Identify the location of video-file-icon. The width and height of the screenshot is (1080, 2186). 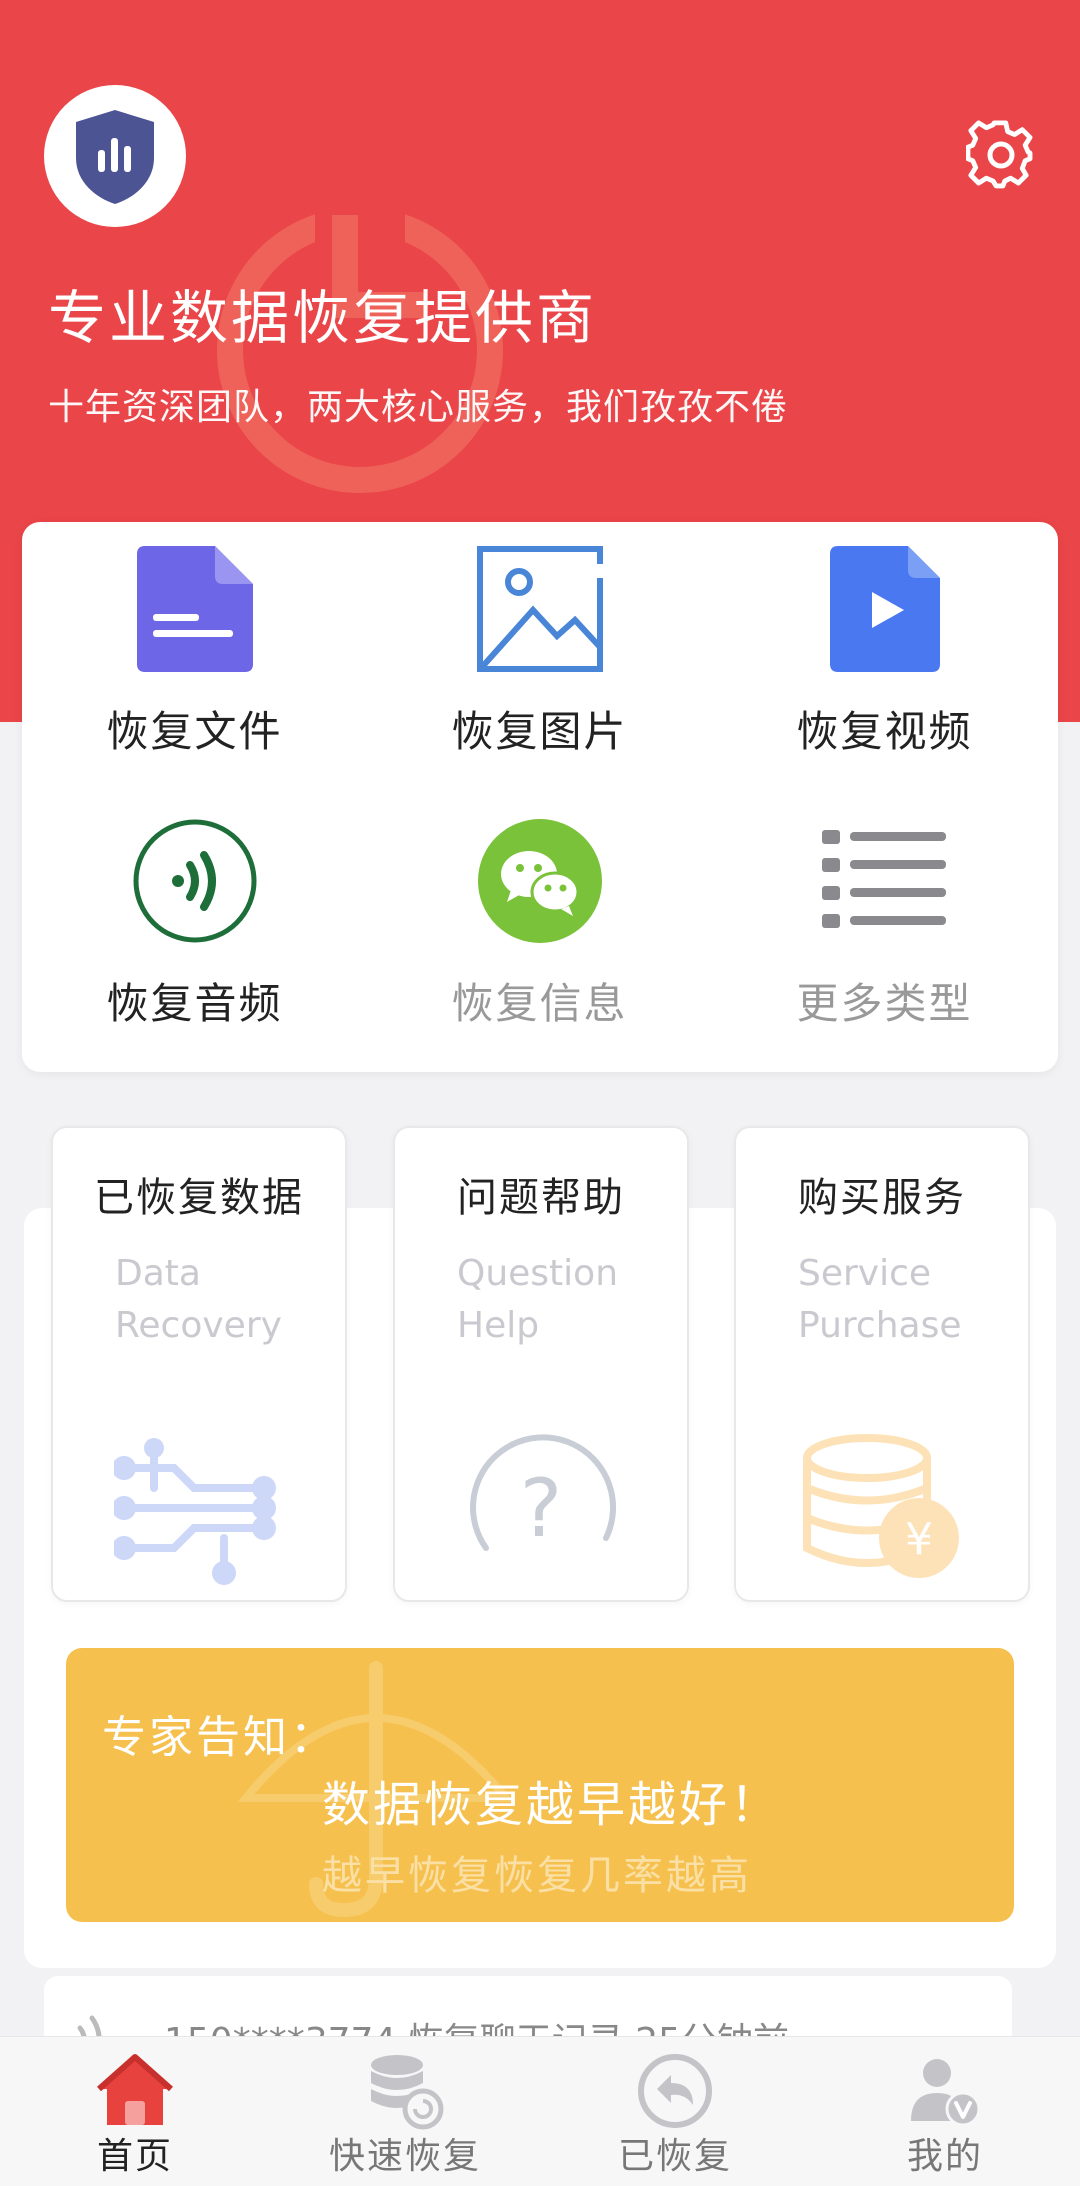
(885, 609).